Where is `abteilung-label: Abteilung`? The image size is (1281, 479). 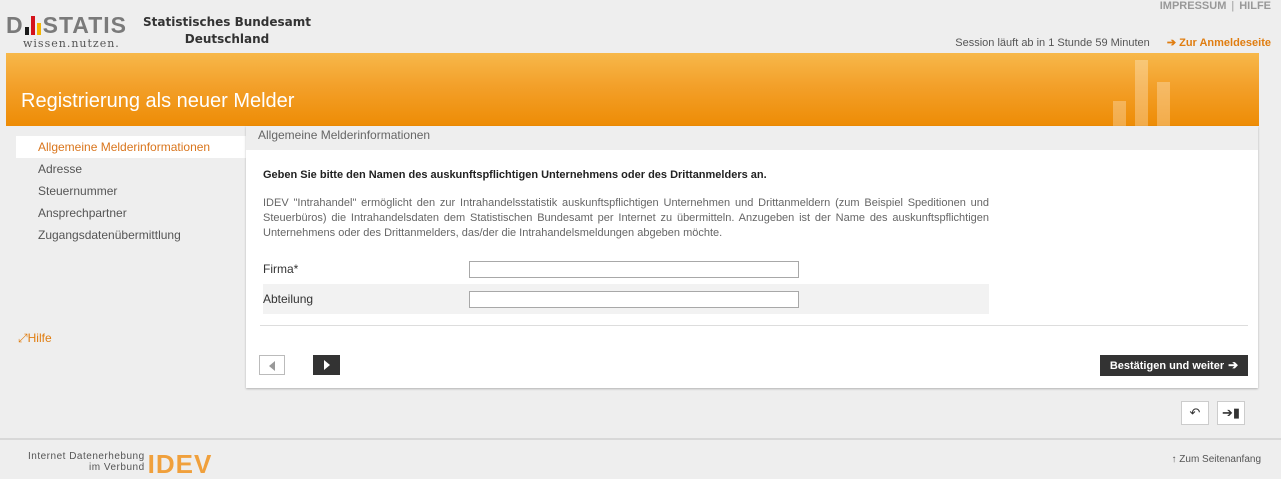 abteilung-label: Abteilung is located at coordinates (288, 299).